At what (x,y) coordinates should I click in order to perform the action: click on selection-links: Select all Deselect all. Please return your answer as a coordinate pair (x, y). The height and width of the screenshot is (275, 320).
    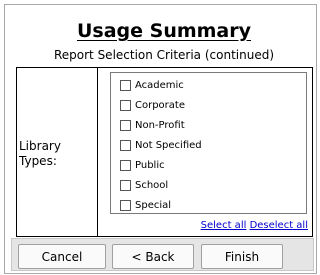
    Looking at the image, I should click on (254, 225).